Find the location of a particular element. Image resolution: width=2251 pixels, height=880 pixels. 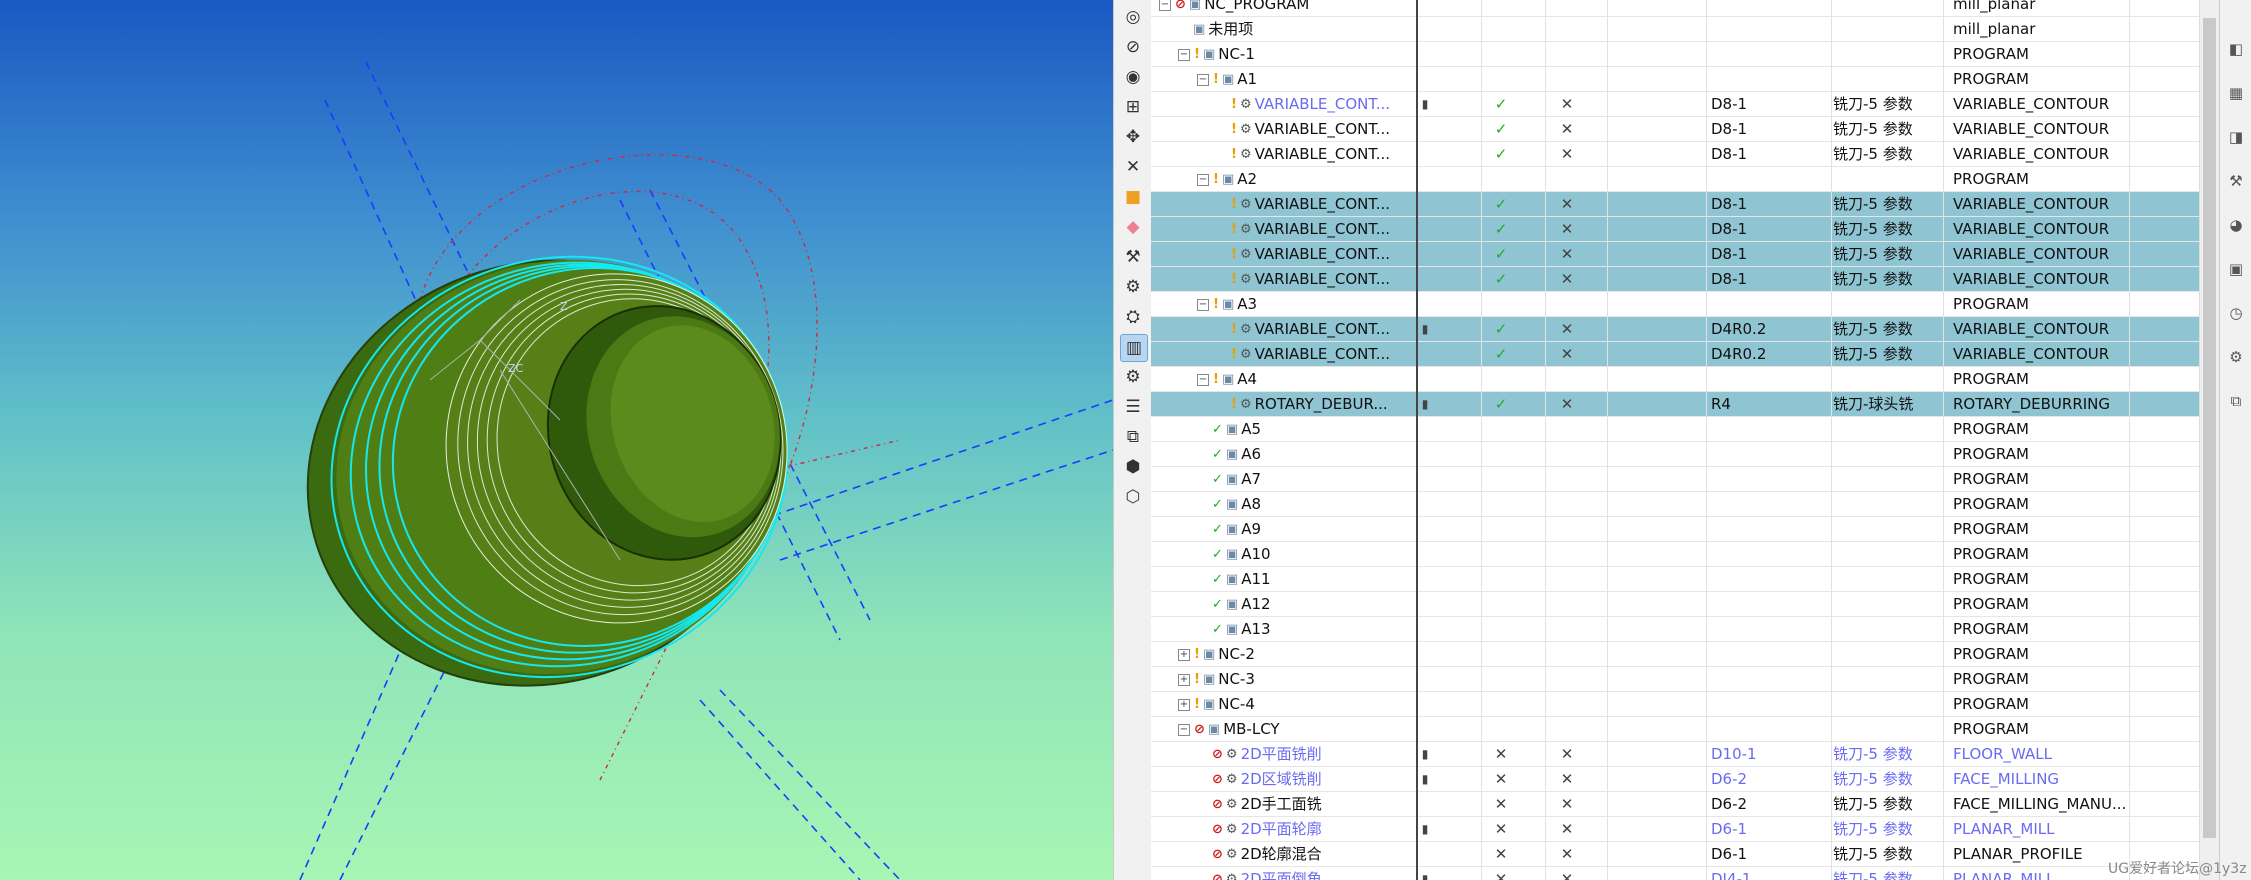

plane-icon: ◆ is located at coordinates (1133, 227).